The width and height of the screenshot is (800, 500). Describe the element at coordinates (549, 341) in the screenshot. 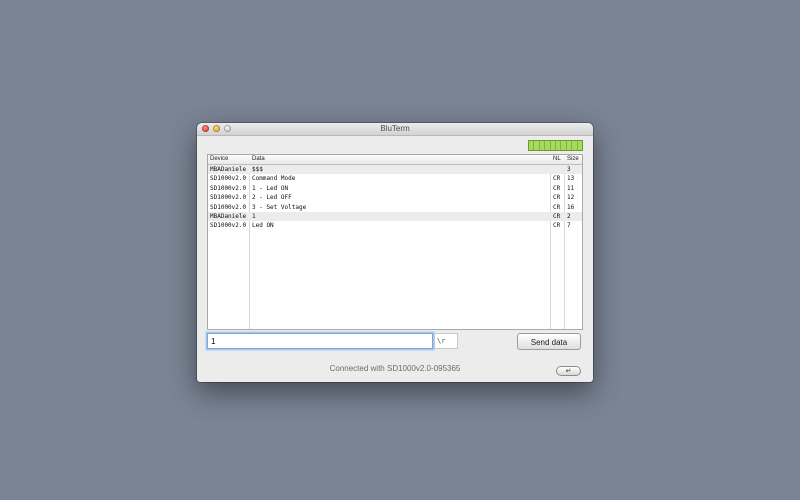

I see `send-data-button: Send data` at that location.